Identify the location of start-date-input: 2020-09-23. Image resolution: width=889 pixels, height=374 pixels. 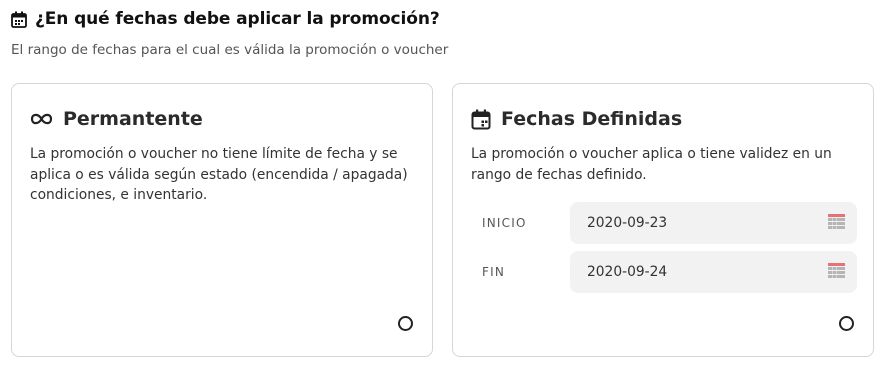
(713, 223).